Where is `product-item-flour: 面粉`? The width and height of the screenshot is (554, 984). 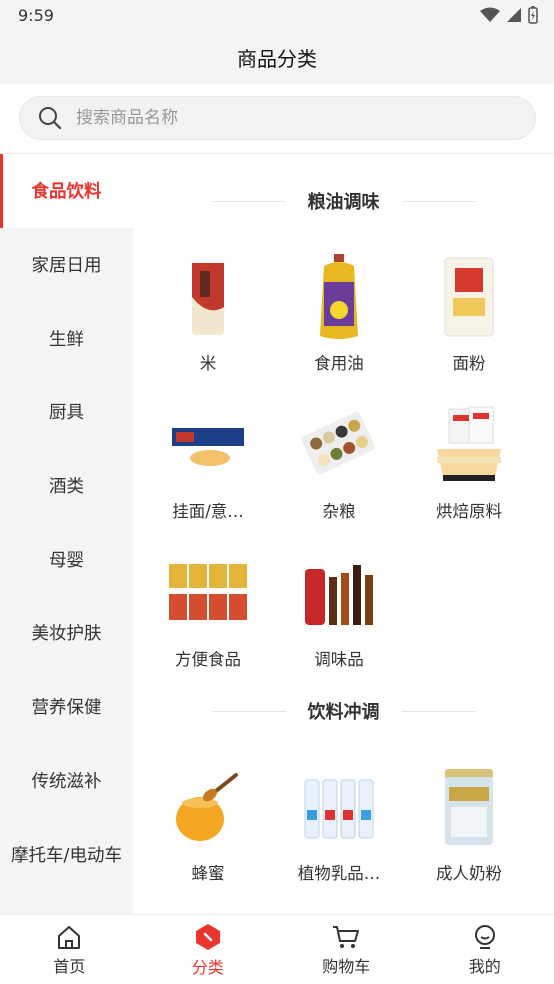 product-item-flour: 面粉 is located at coordinates (469, 313).